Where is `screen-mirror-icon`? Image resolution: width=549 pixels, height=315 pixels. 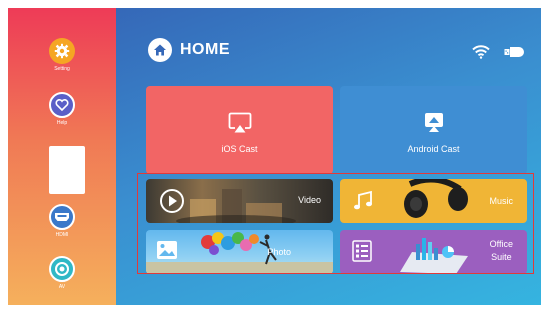 screen-mirror-icon is located at coordinates (240, 125).